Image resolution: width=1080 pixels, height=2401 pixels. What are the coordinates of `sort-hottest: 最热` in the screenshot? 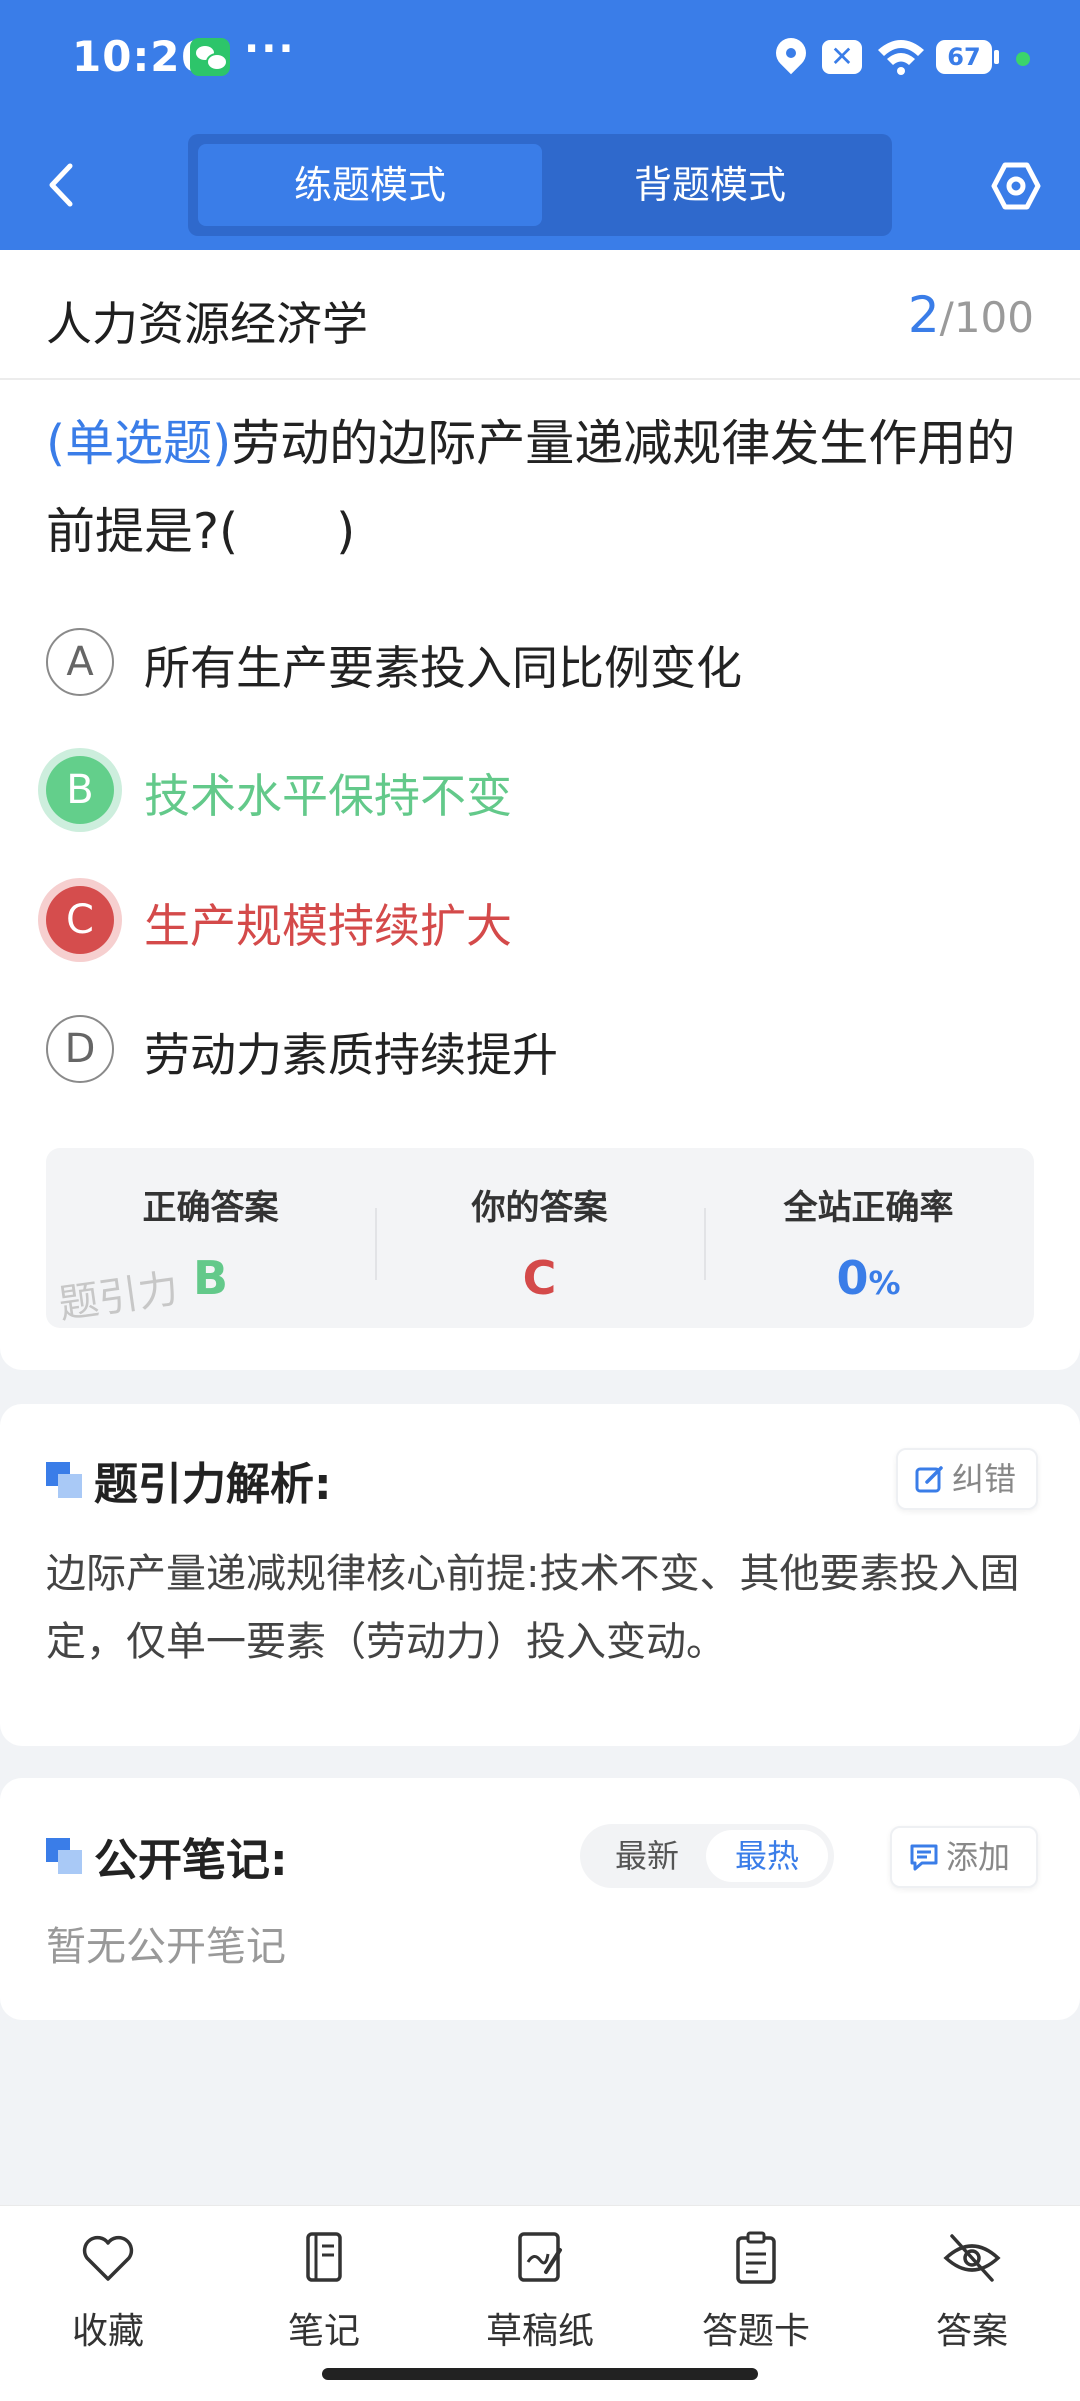 It's located at (767, 1856).